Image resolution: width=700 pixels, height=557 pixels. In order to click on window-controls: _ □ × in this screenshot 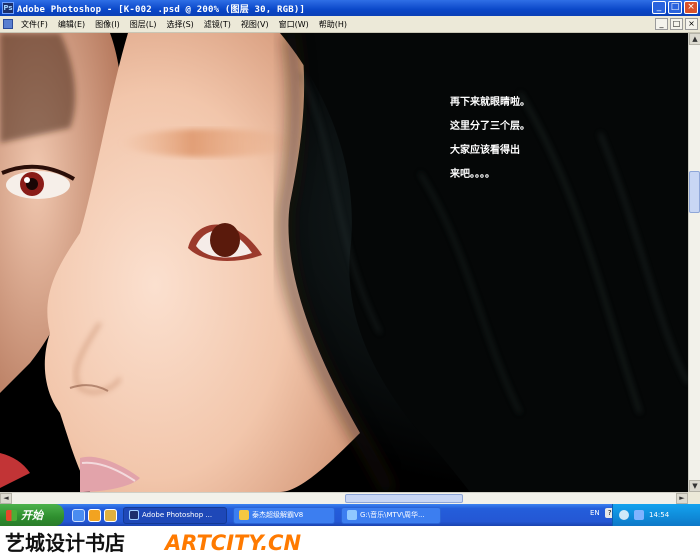, I will do `click(675, 7)`.